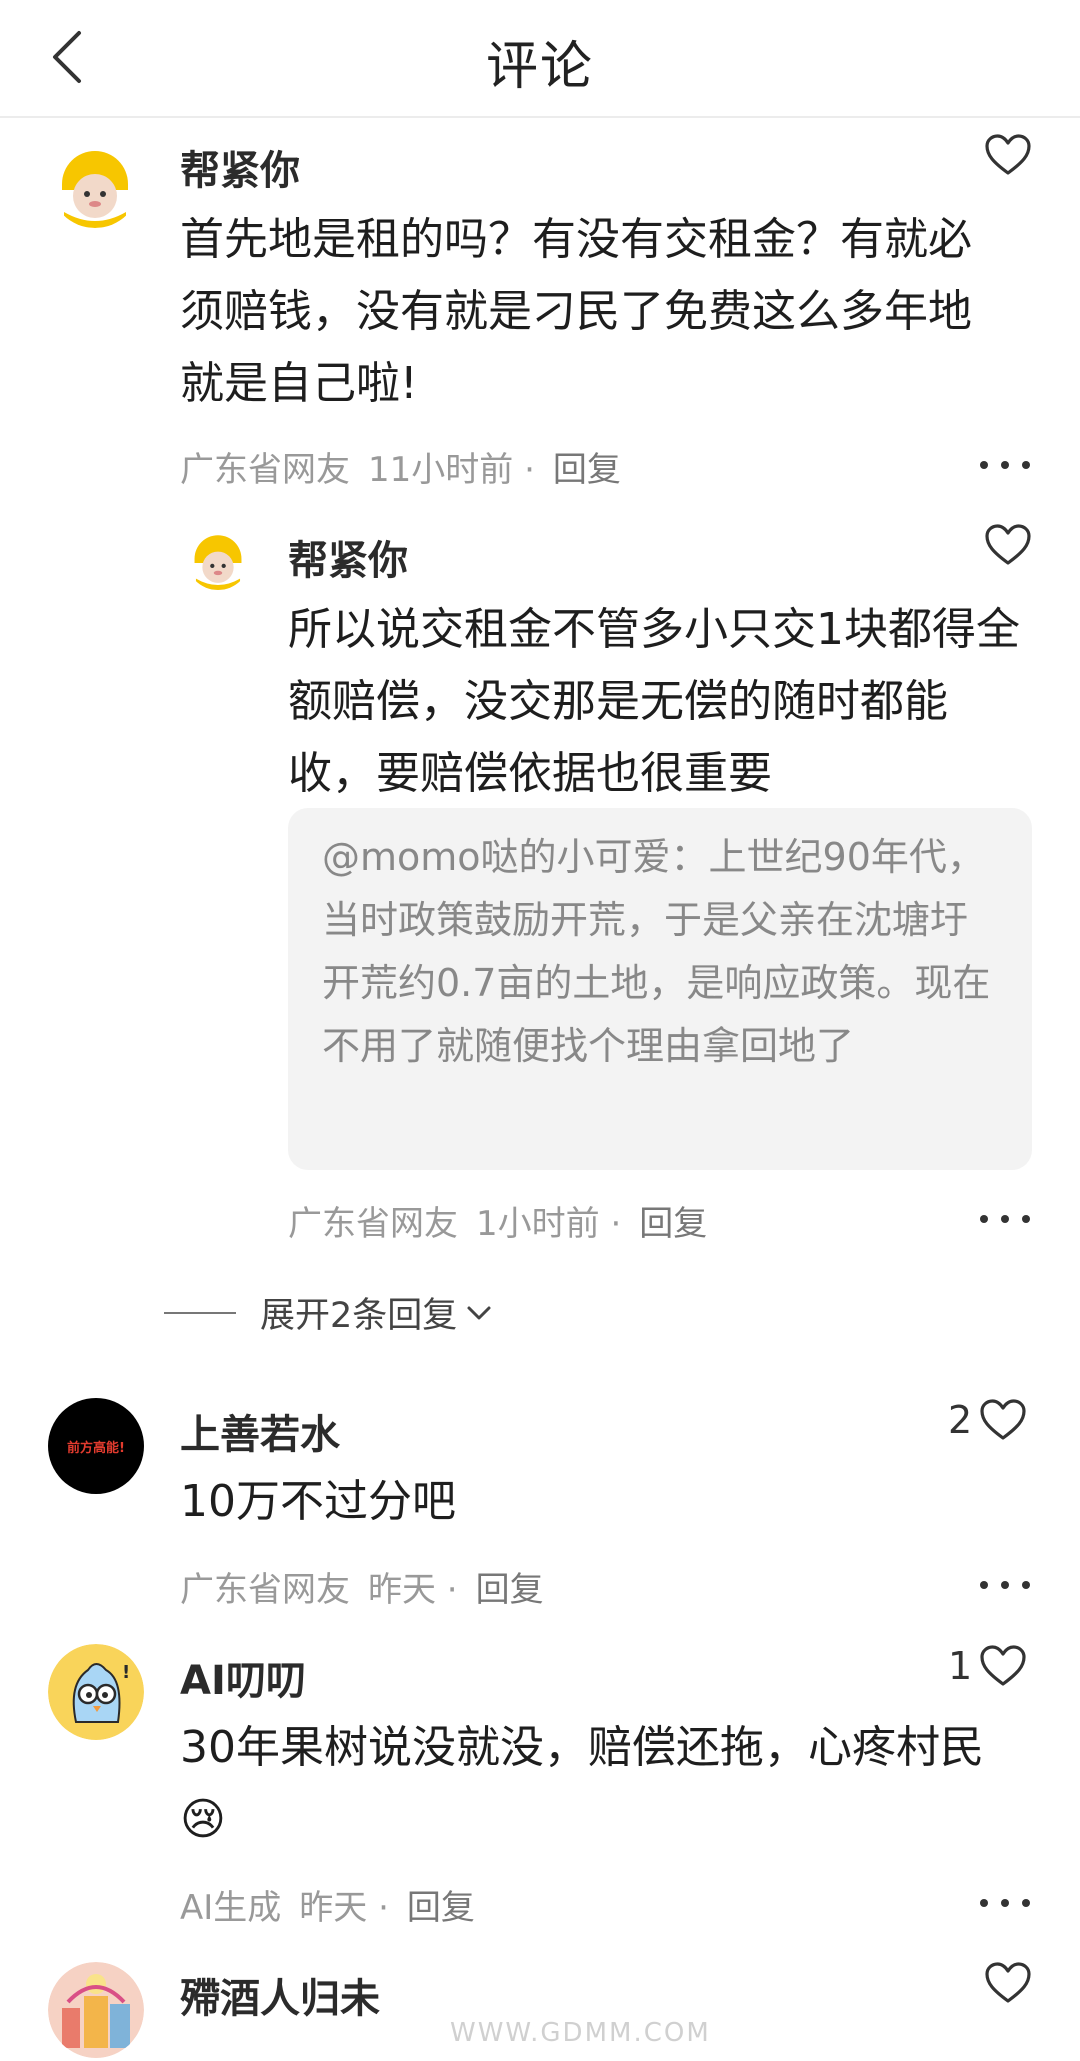  What do you see at coordinates (580, 2033) in the screenshot?
I see `watermark: WWW.GDMM.COM` at bounding box center [580, 2033].